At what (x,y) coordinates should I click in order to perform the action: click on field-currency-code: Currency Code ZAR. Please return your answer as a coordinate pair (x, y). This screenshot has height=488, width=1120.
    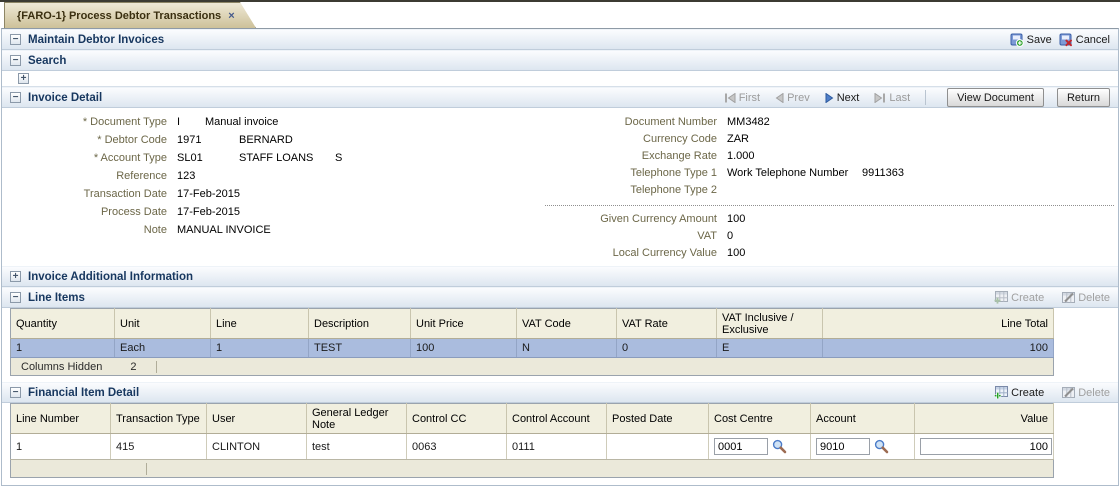
    Looking at the image, I should click on (830, 138).